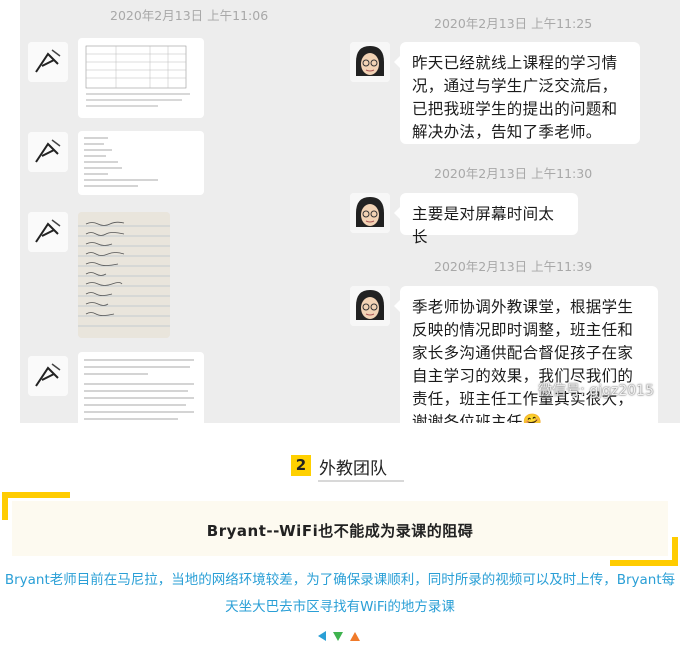 Image resolution: width=680 pixels, height=650 pixels. Describe the element at coordinates (340, 531) in the screenshot. I see `banner-title: Bryant--WiFi也不能成为录课的阻碍` at that location.